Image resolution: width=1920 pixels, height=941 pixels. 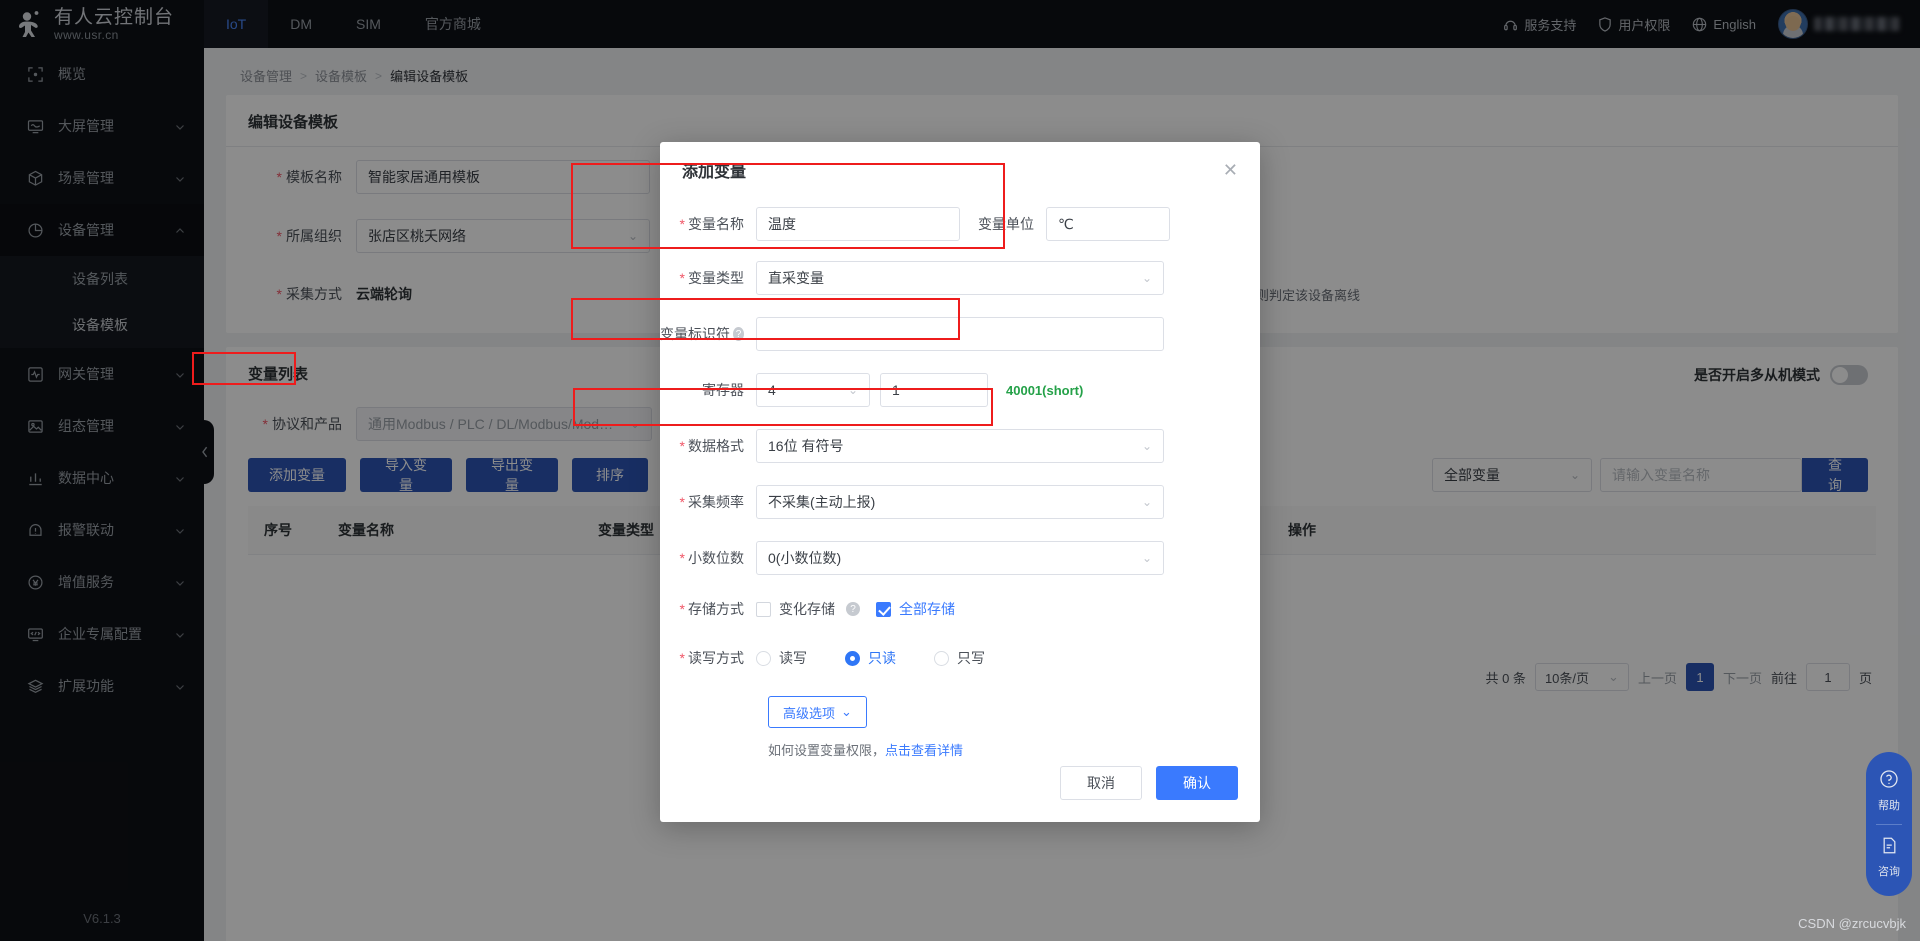 What do you see at coordinates (708, 502) in the screenshot?
I see `sample-rate-label: 采集频率` at bounding box center [708, 502].